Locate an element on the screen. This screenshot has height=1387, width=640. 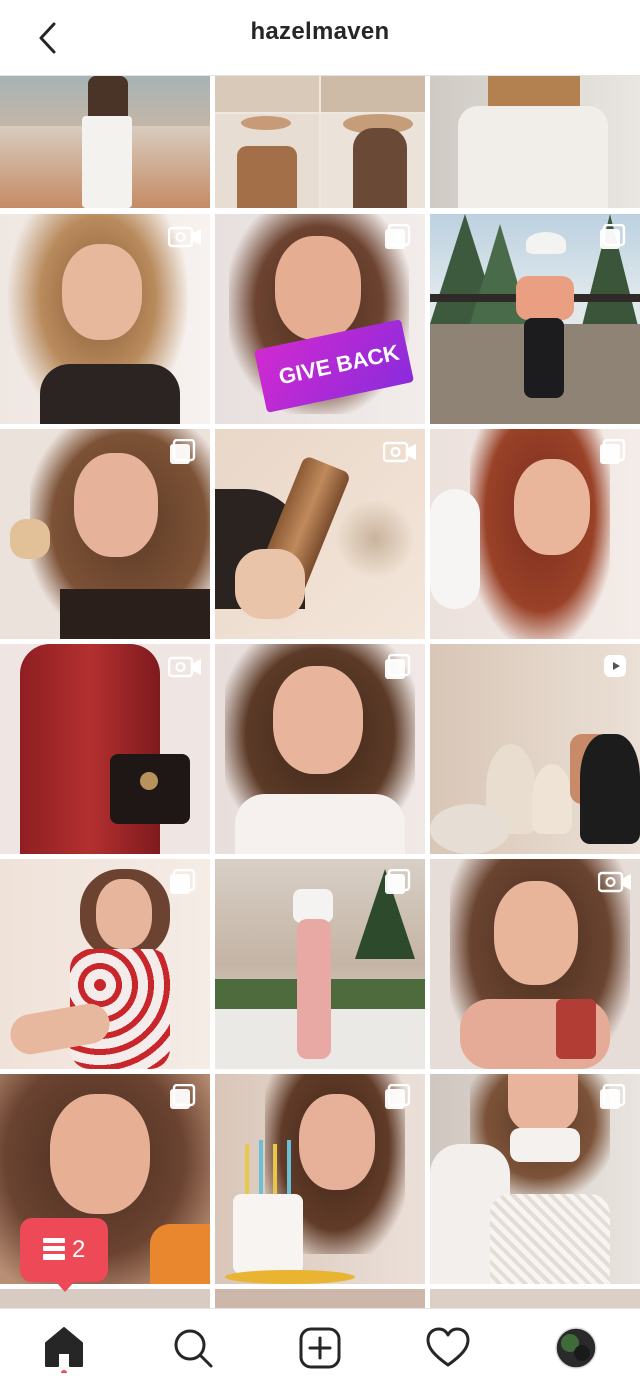
bottom-navigation is located at coordinates (320, 1347).